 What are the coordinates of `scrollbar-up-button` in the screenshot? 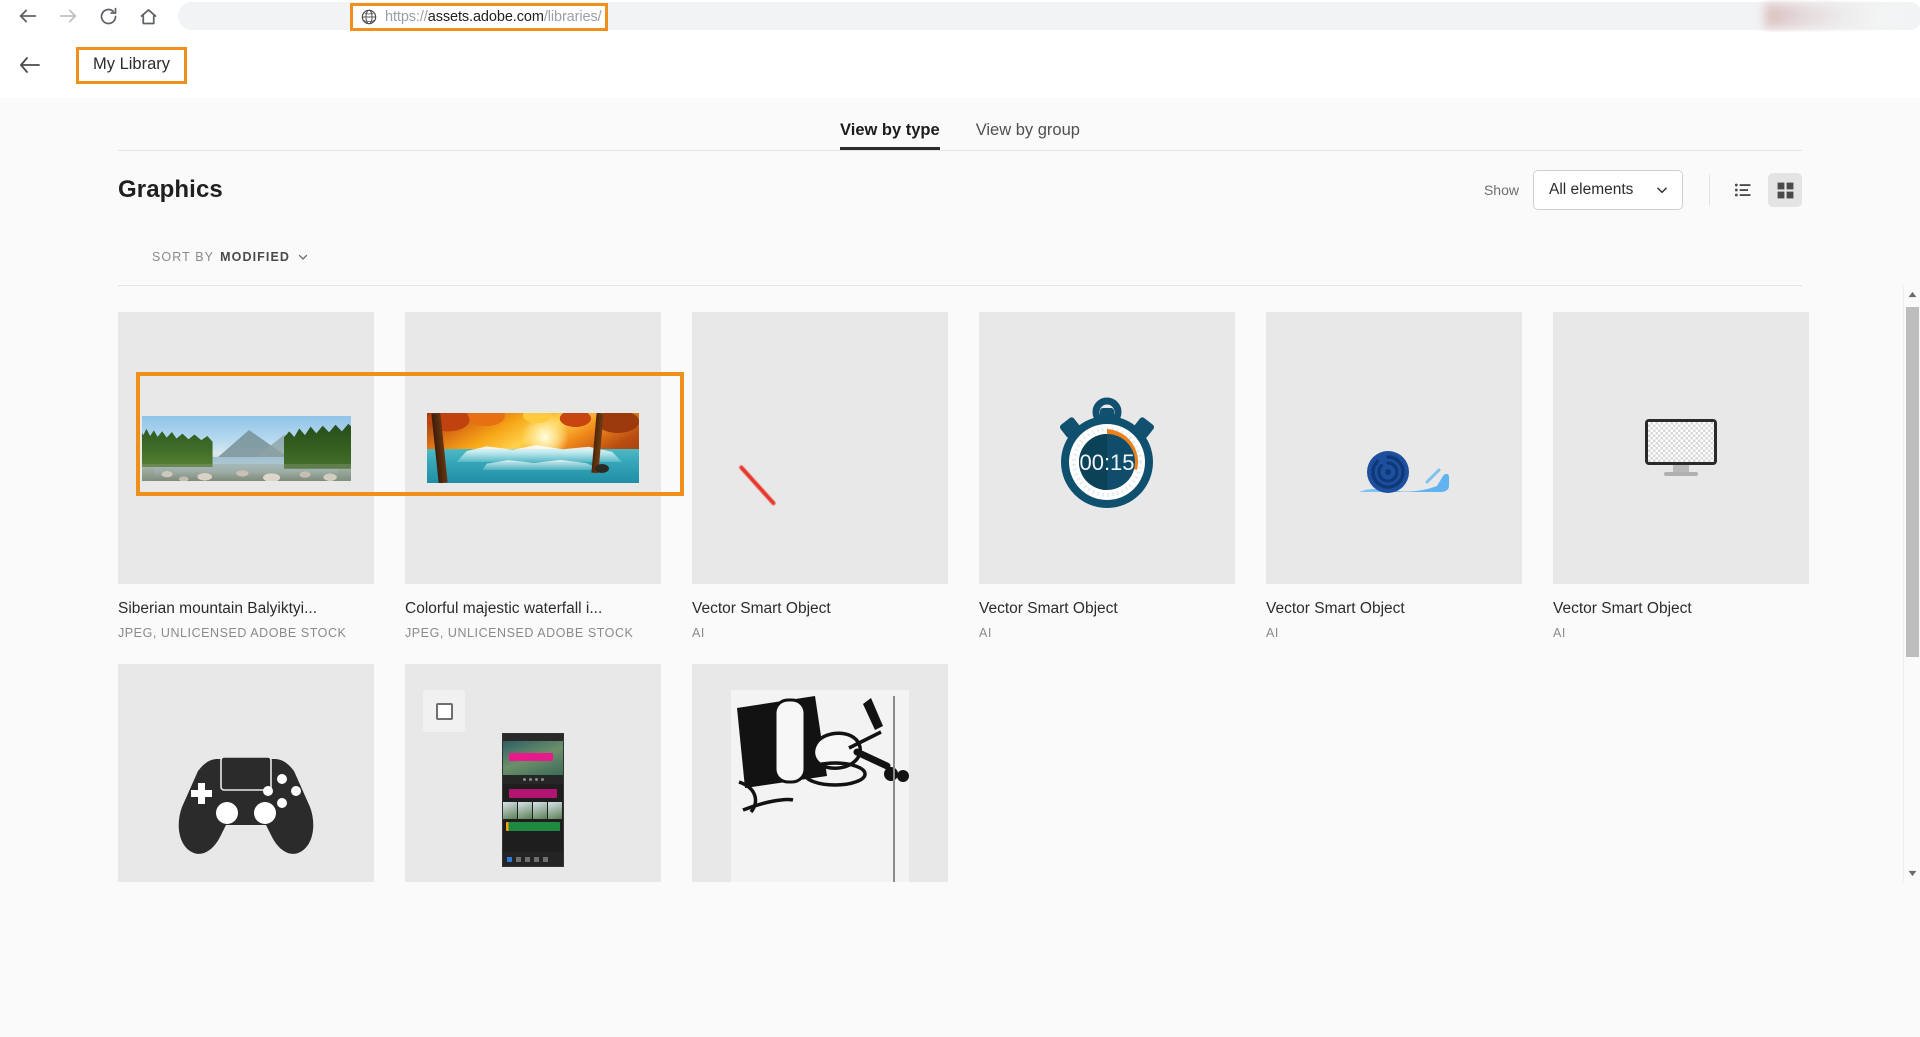 It's located at (1912, 294).